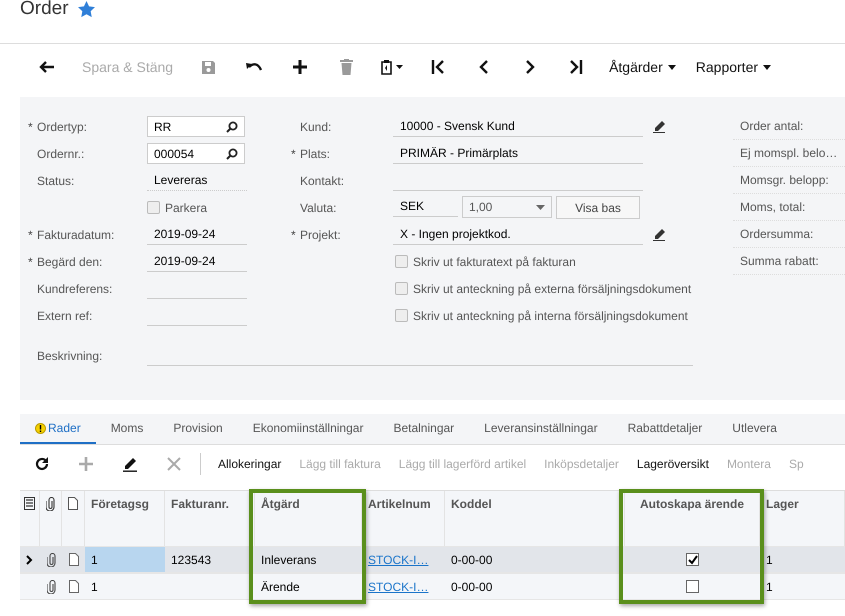  What do you see at coordinates (518, 153) in the screenshot?
I see `input-field: PRIMÄR - Primärplats` at bounding box center [518, 153].